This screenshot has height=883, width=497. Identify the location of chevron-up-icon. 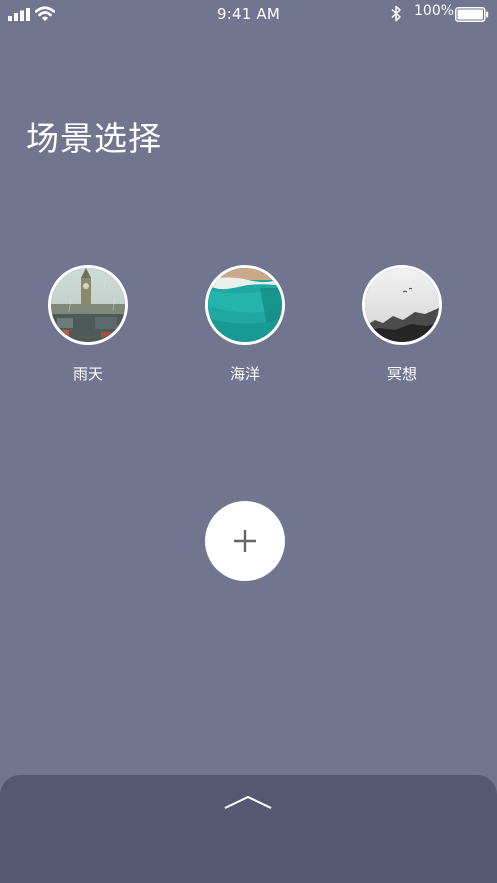
(248, 802).